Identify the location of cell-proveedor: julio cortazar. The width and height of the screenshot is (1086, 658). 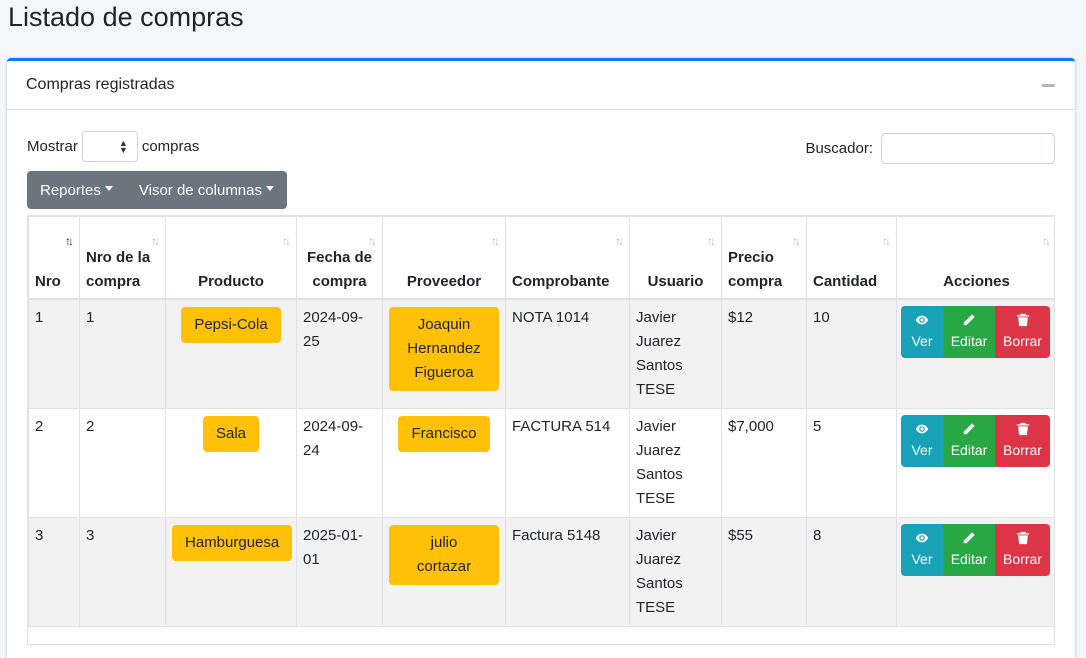
(444, 571).